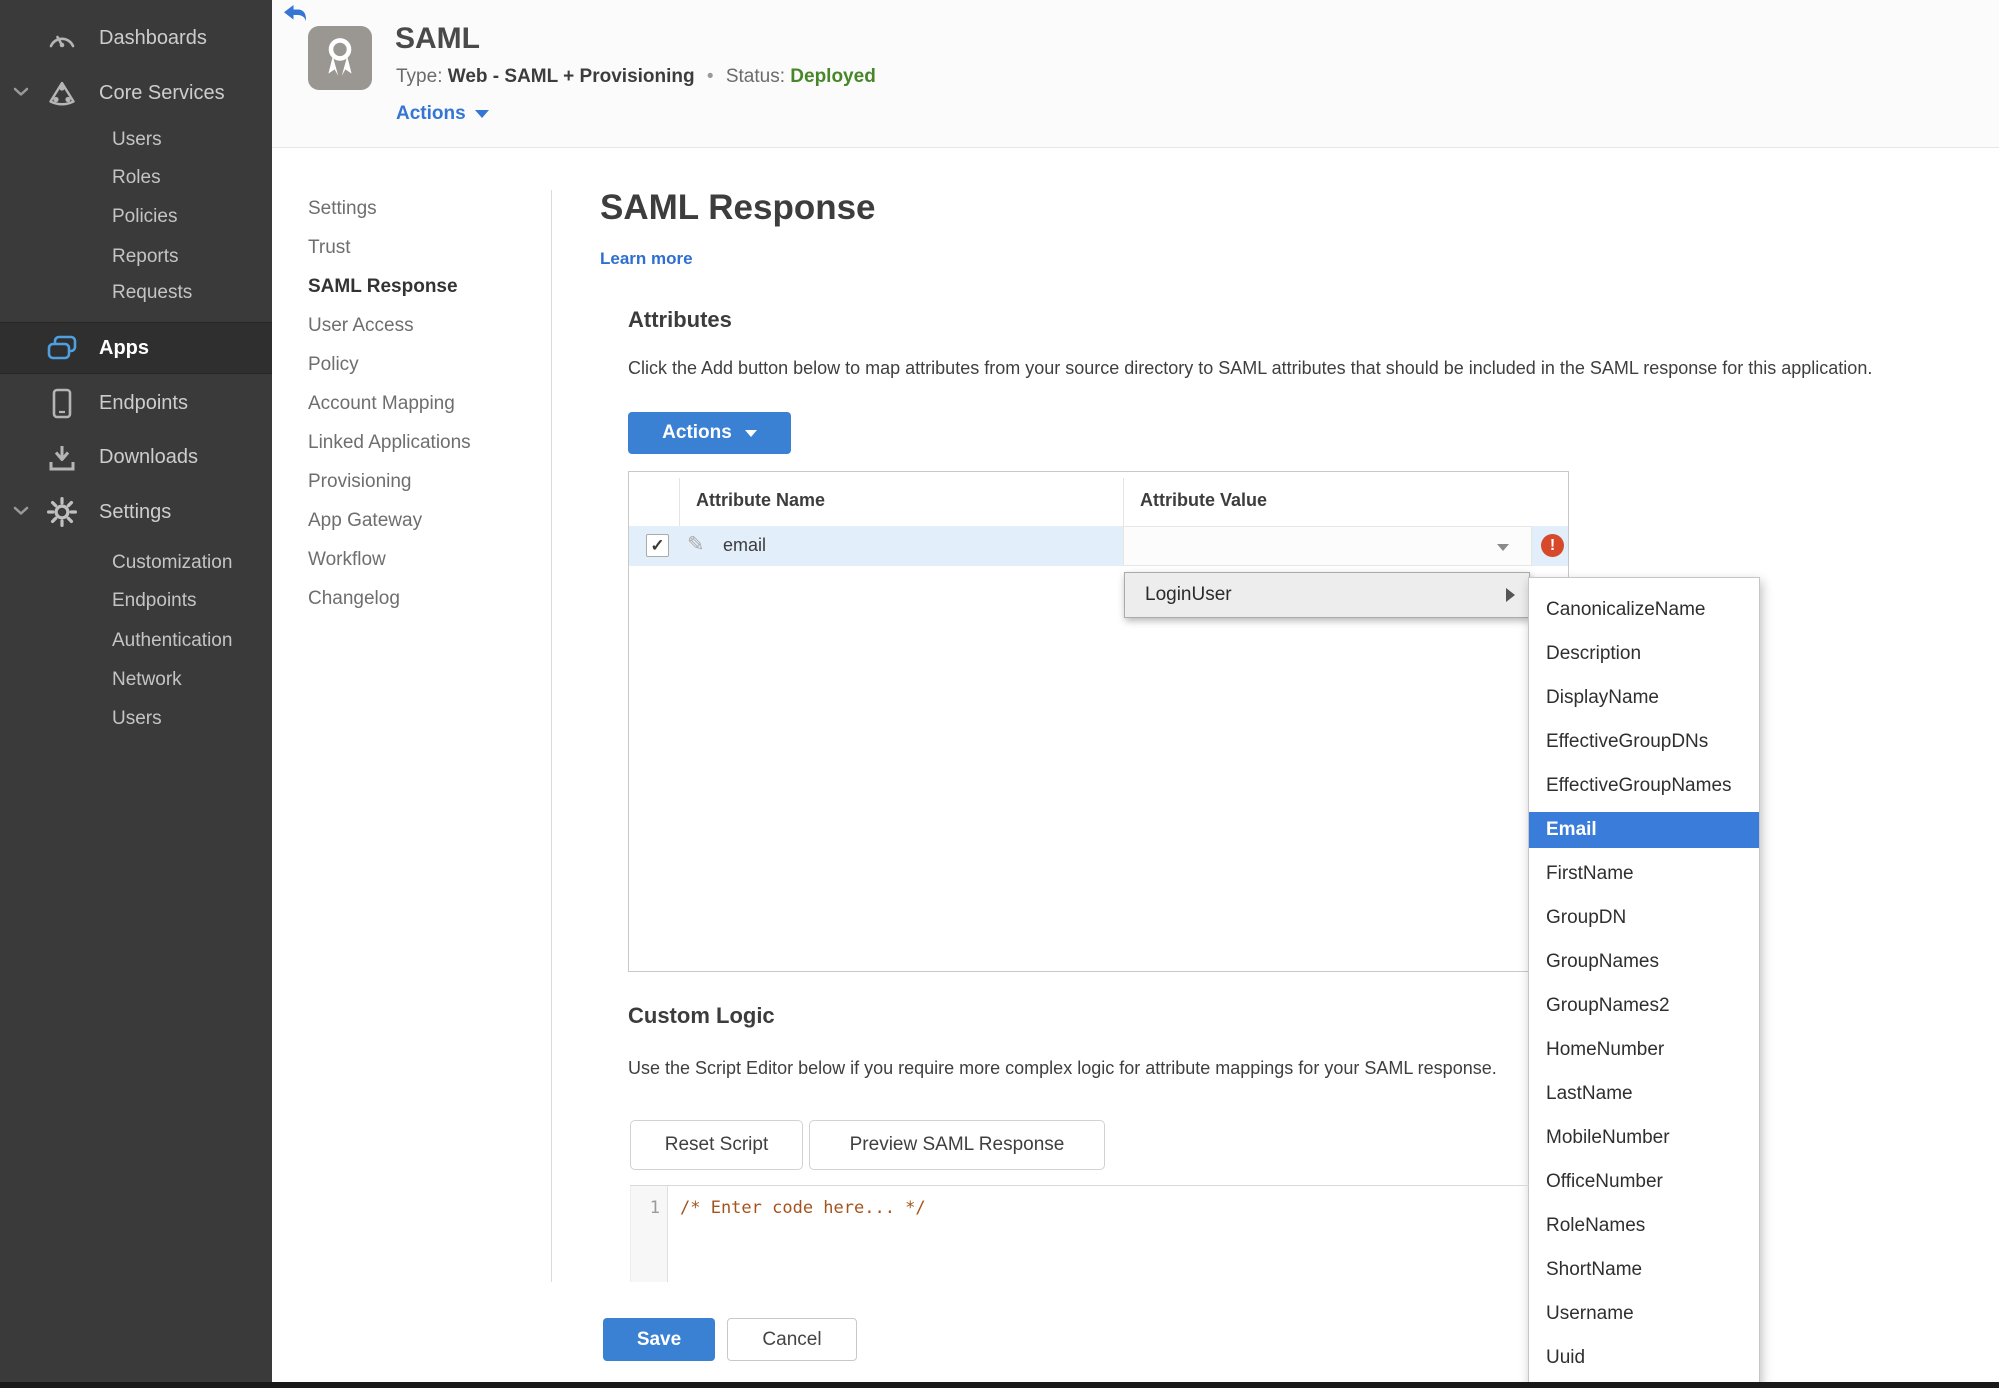  What do you see at coordinates (659, 1339) in the screenshot?
I see `save-button: Save` at bounding box center [659, 1339].